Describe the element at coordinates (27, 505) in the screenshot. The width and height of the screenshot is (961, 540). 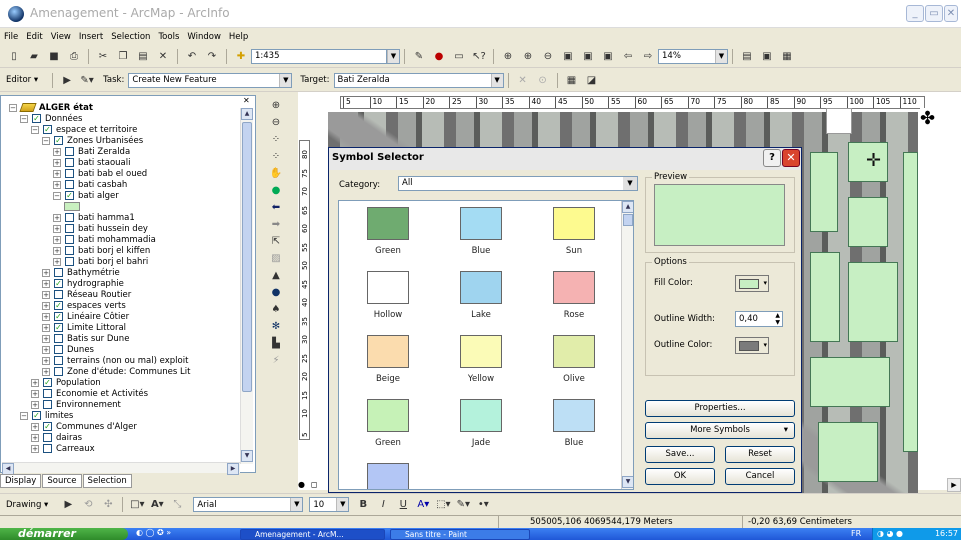
I see `drawing-menu: Drawing ▾` at that location.